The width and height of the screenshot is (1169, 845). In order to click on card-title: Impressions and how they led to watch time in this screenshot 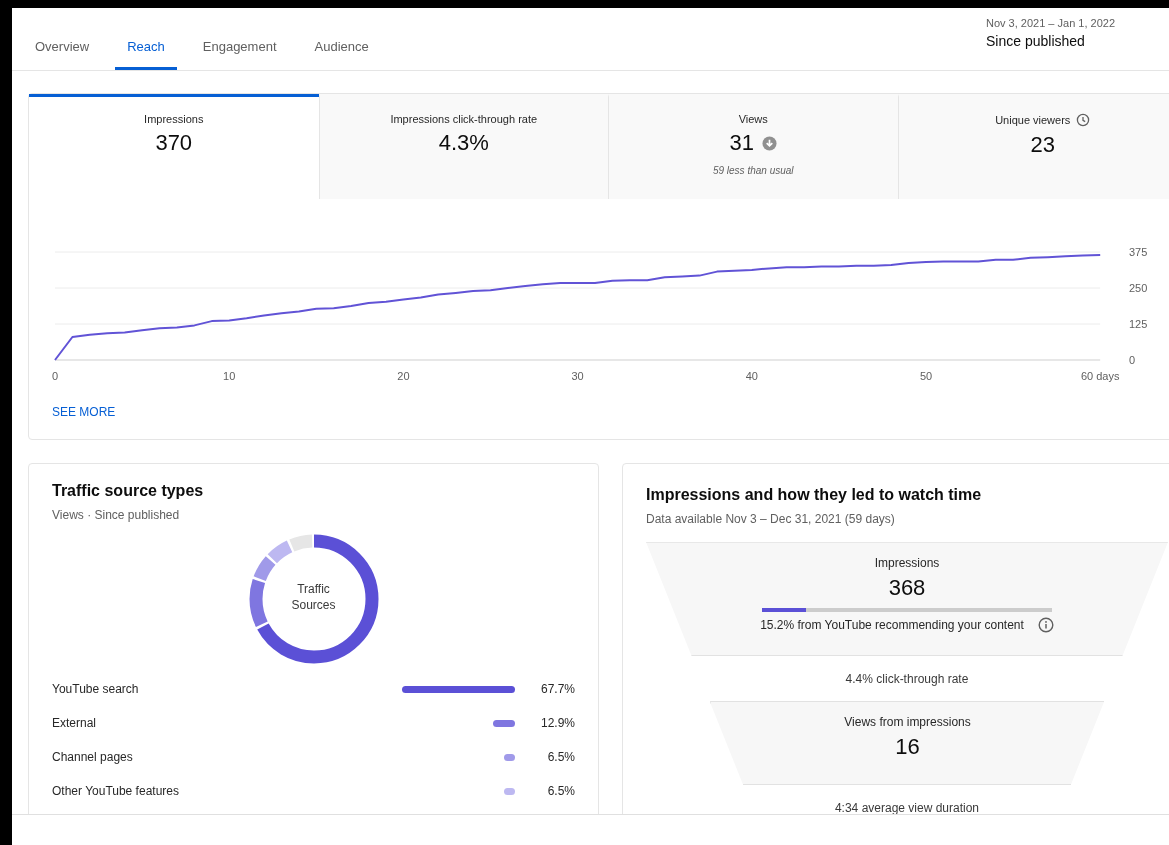, I will do `click(814, 495)`.